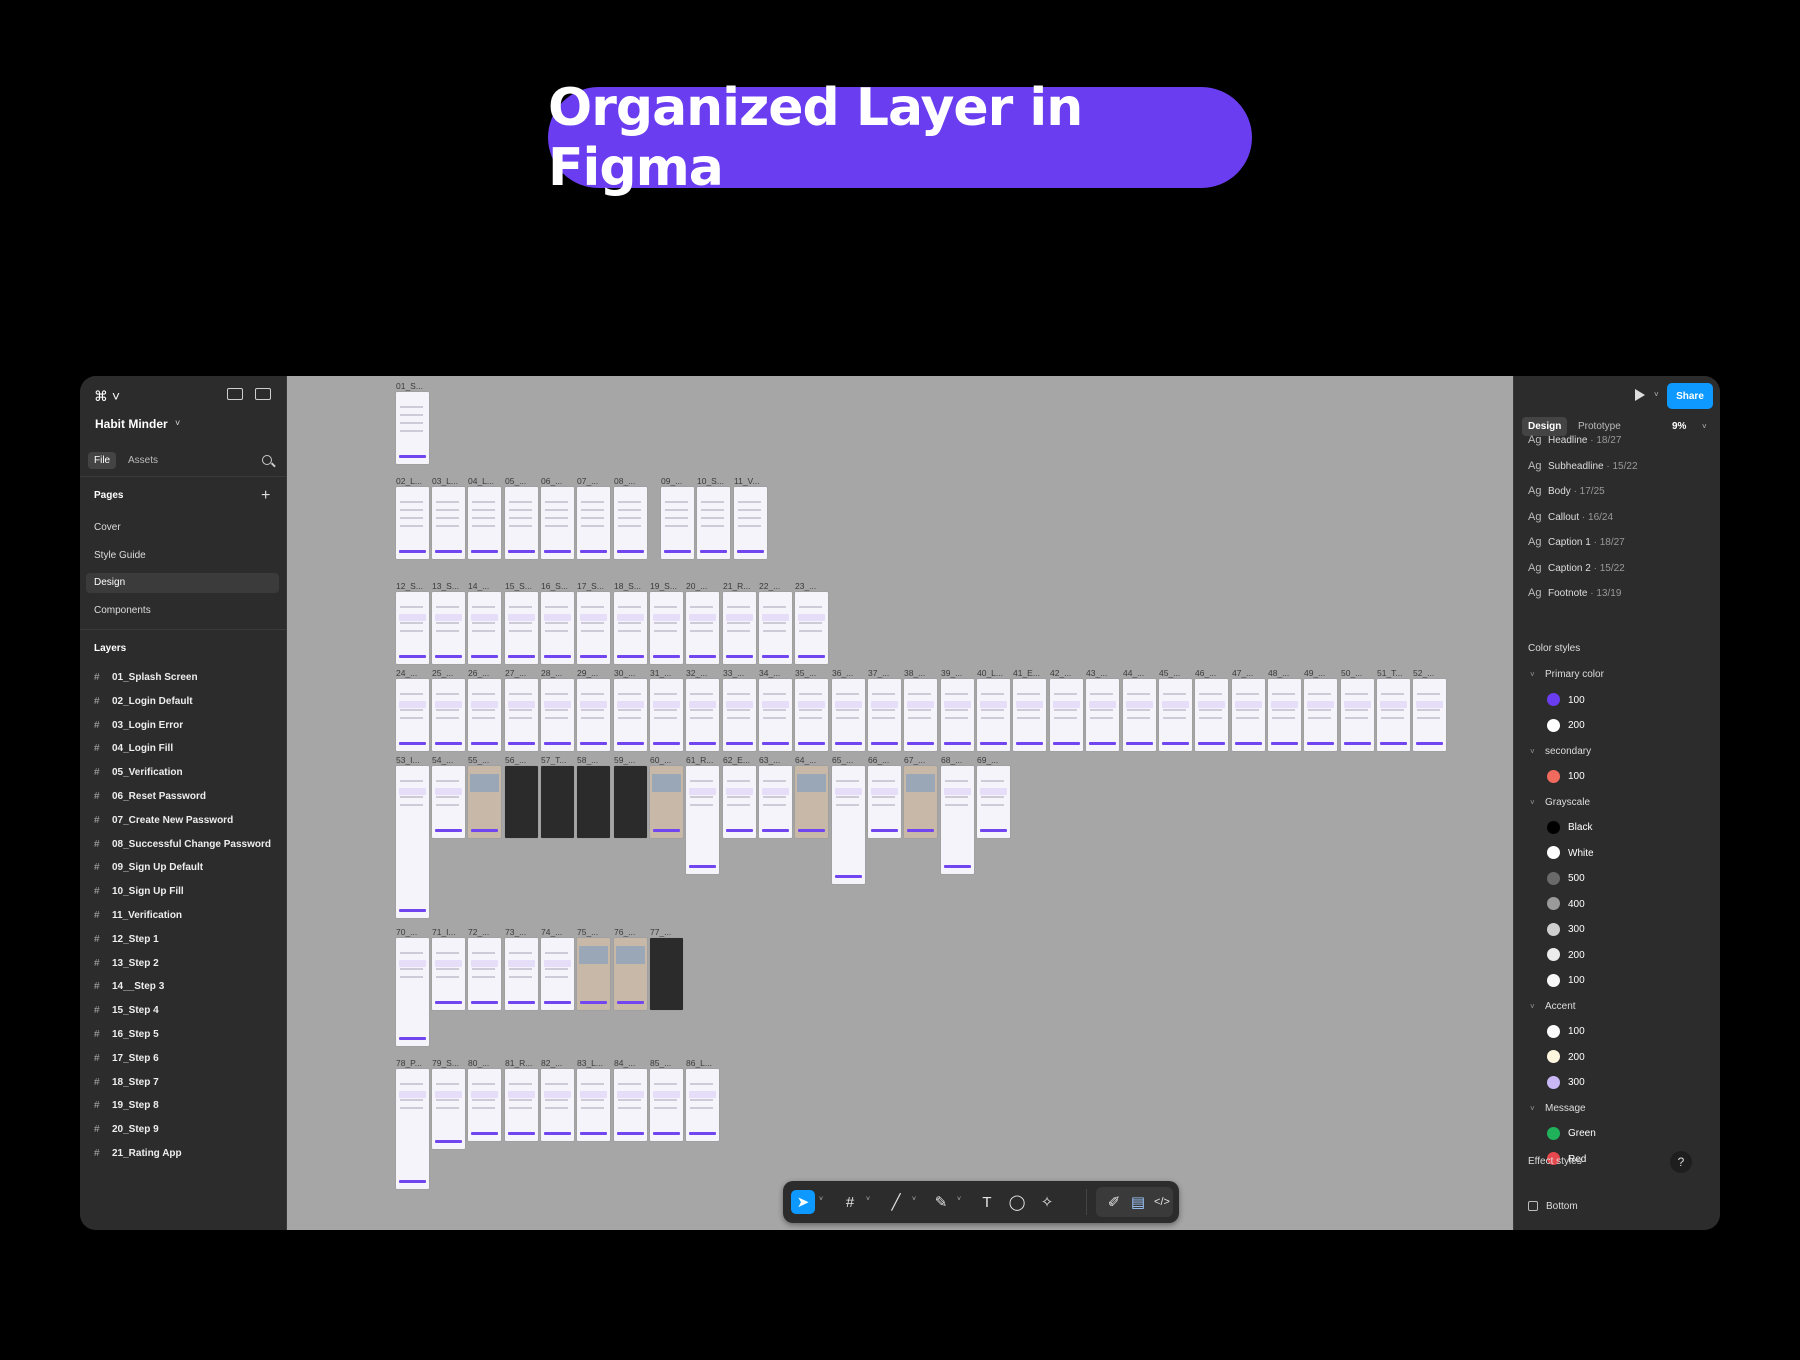 The image size is (1800, 1360). Describe the element at coordinates (1583, 466) in the screenshot. I see `text-style-item: Ag Subheadline · 15/22` at that location.